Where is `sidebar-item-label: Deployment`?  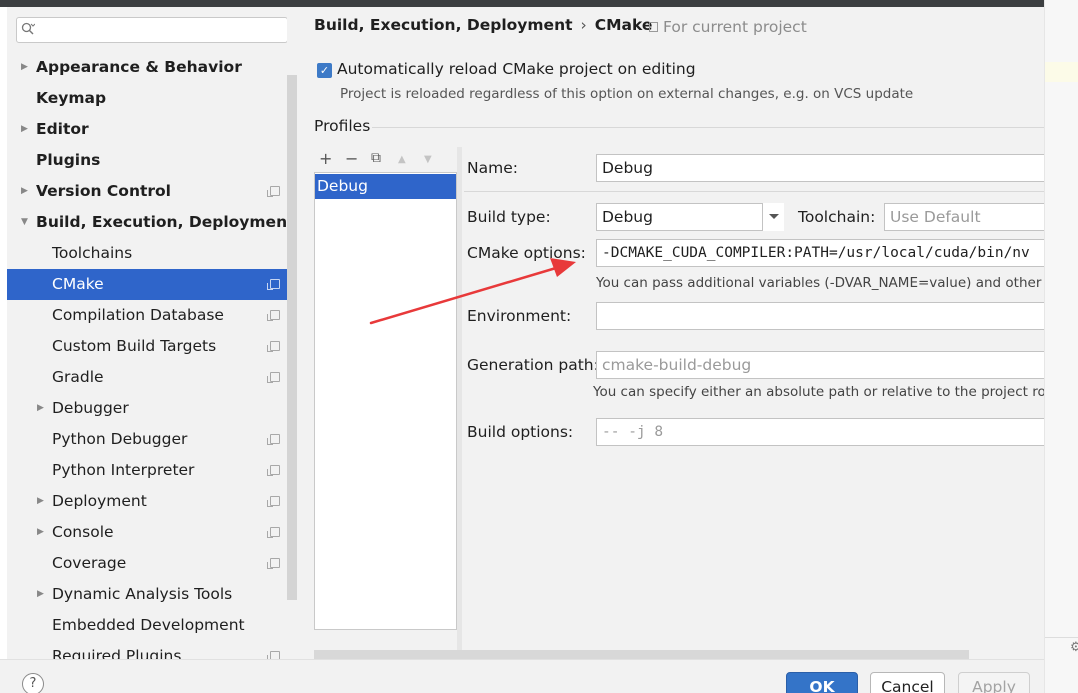 sidebar-item-label: Deployment is located at coordinates (99, 501).